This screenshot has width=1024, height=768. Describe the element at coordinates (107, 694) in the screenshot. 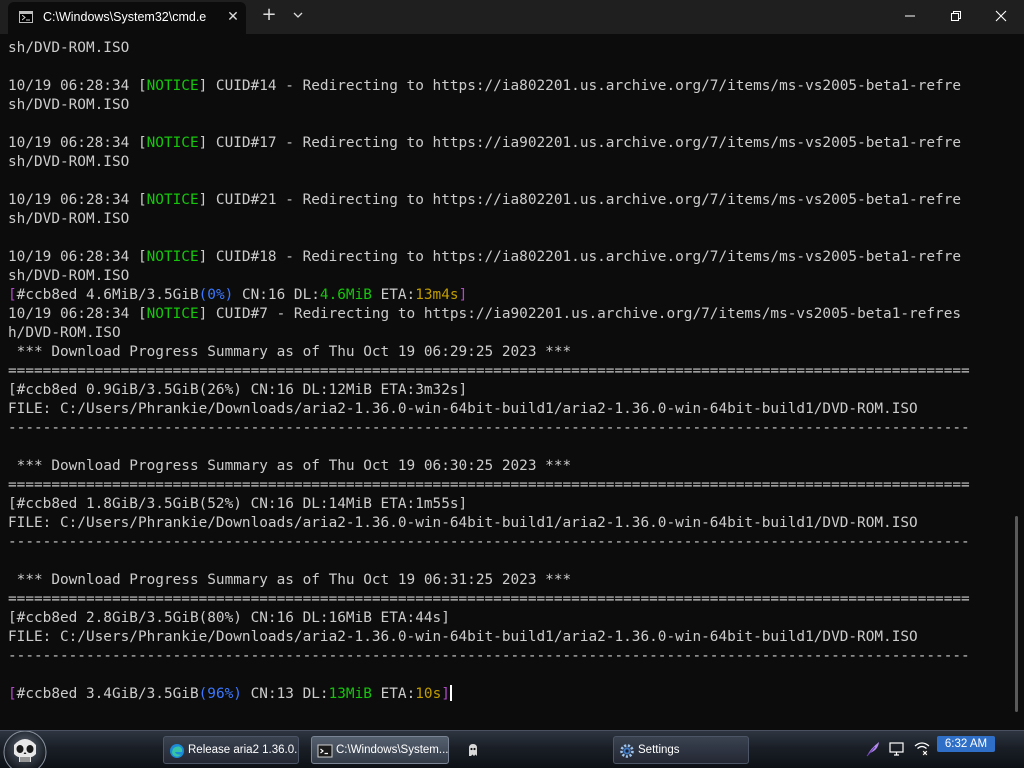

I see `console-text: #ccb8ed 3.4GiB/3.5GiB` at that location.